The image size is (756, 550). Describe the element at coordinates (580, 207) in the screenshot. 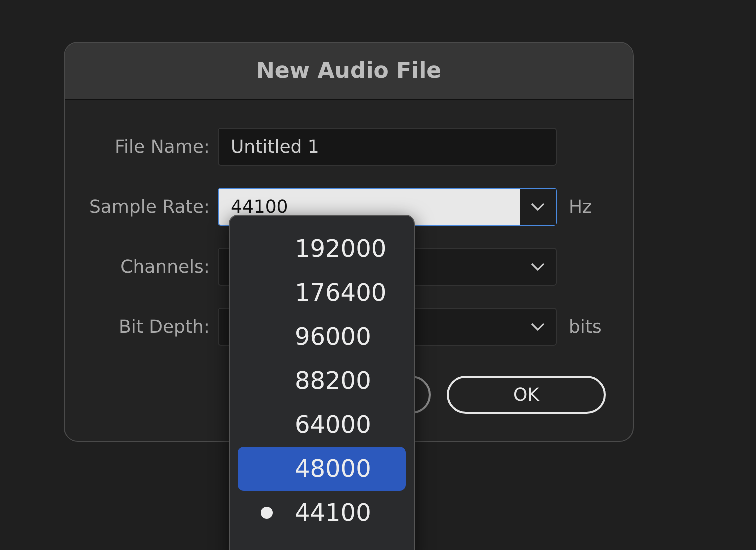

I see `unit-label: Hz` at that location.